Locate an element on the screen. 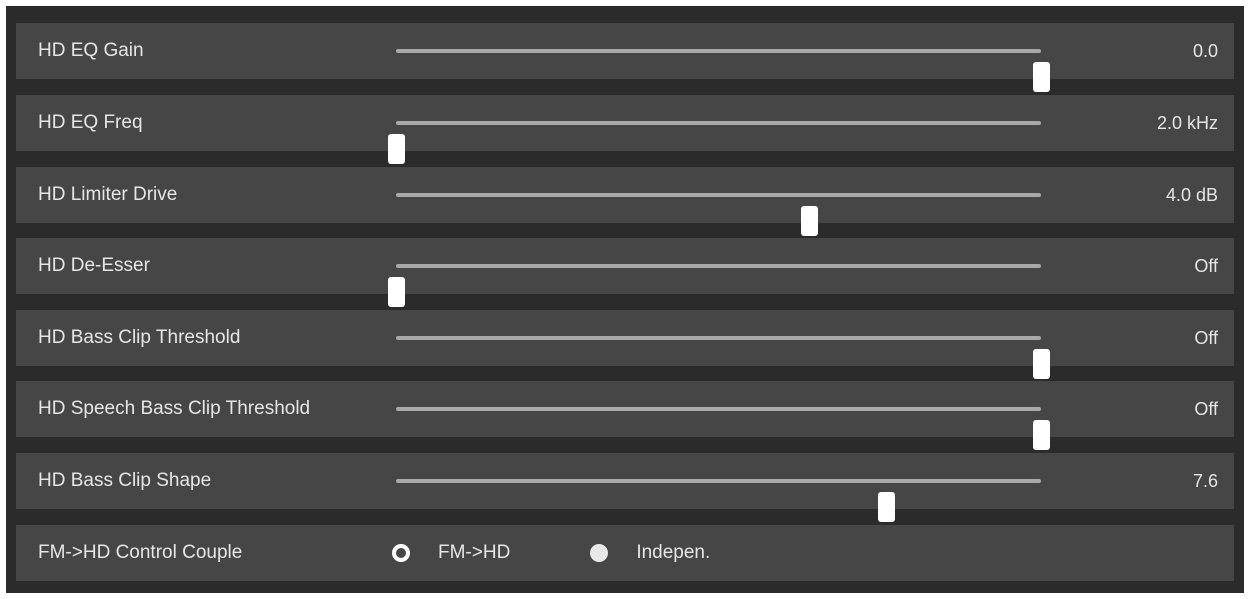 The height and width of the screenshot is (599, 1250). slider-row-hd-eq-freq: HD EQ Freq 2.0 kHz is located at coordinates (625, 129).